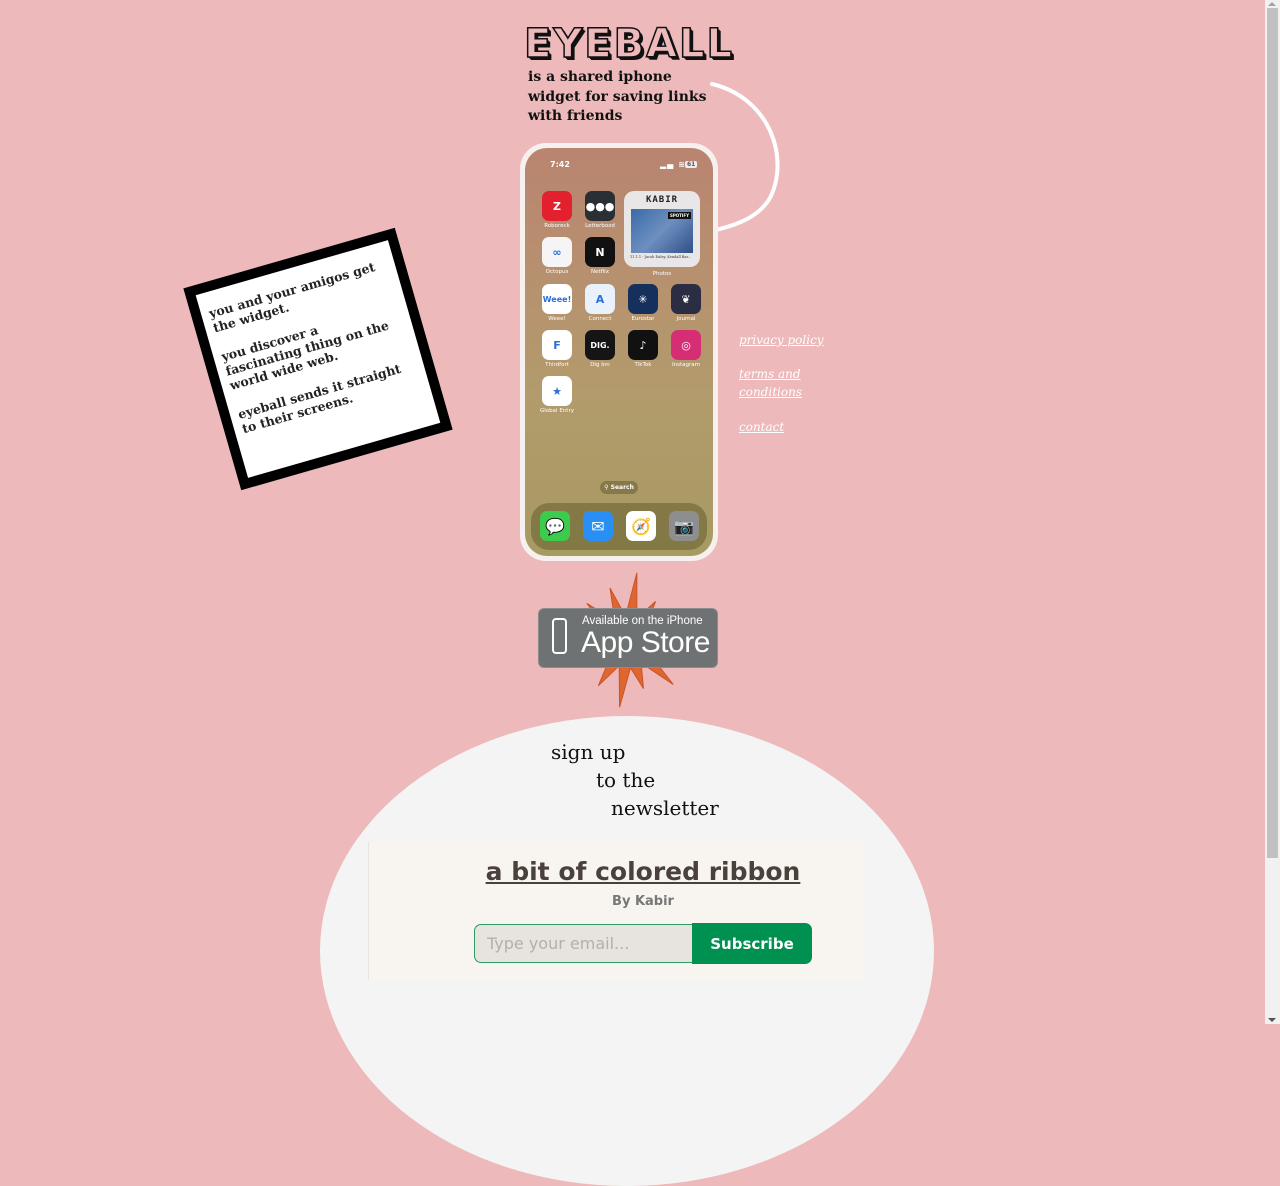  I want to click on app-weee: Weee! Weee!, so click(557, 303).